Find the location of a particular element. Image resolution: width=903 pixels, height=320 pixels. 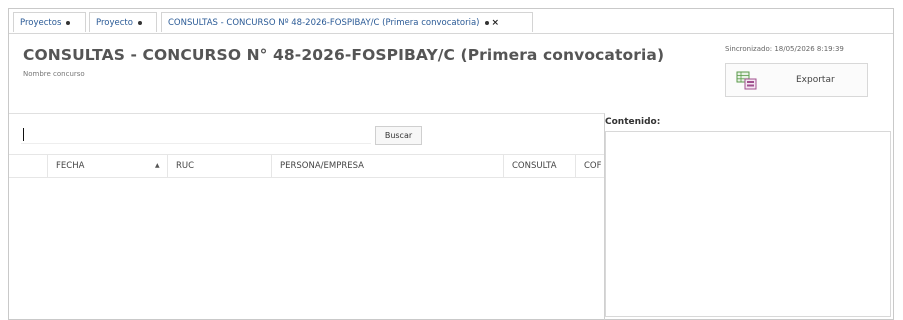

export-button: Exportar is located at coordinates (796, 80).